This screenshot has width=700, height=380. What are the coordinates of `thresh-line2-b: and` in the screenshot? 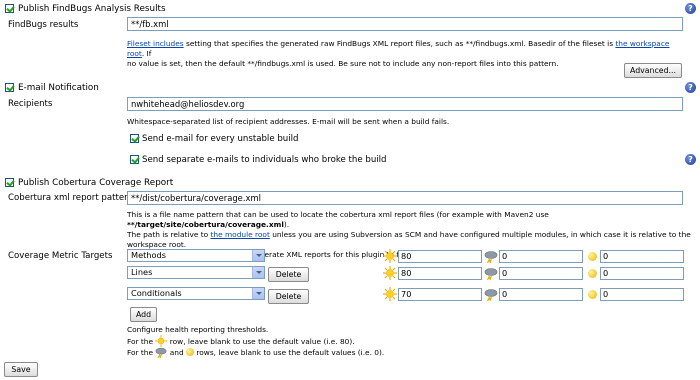 It's located at (176, 352).